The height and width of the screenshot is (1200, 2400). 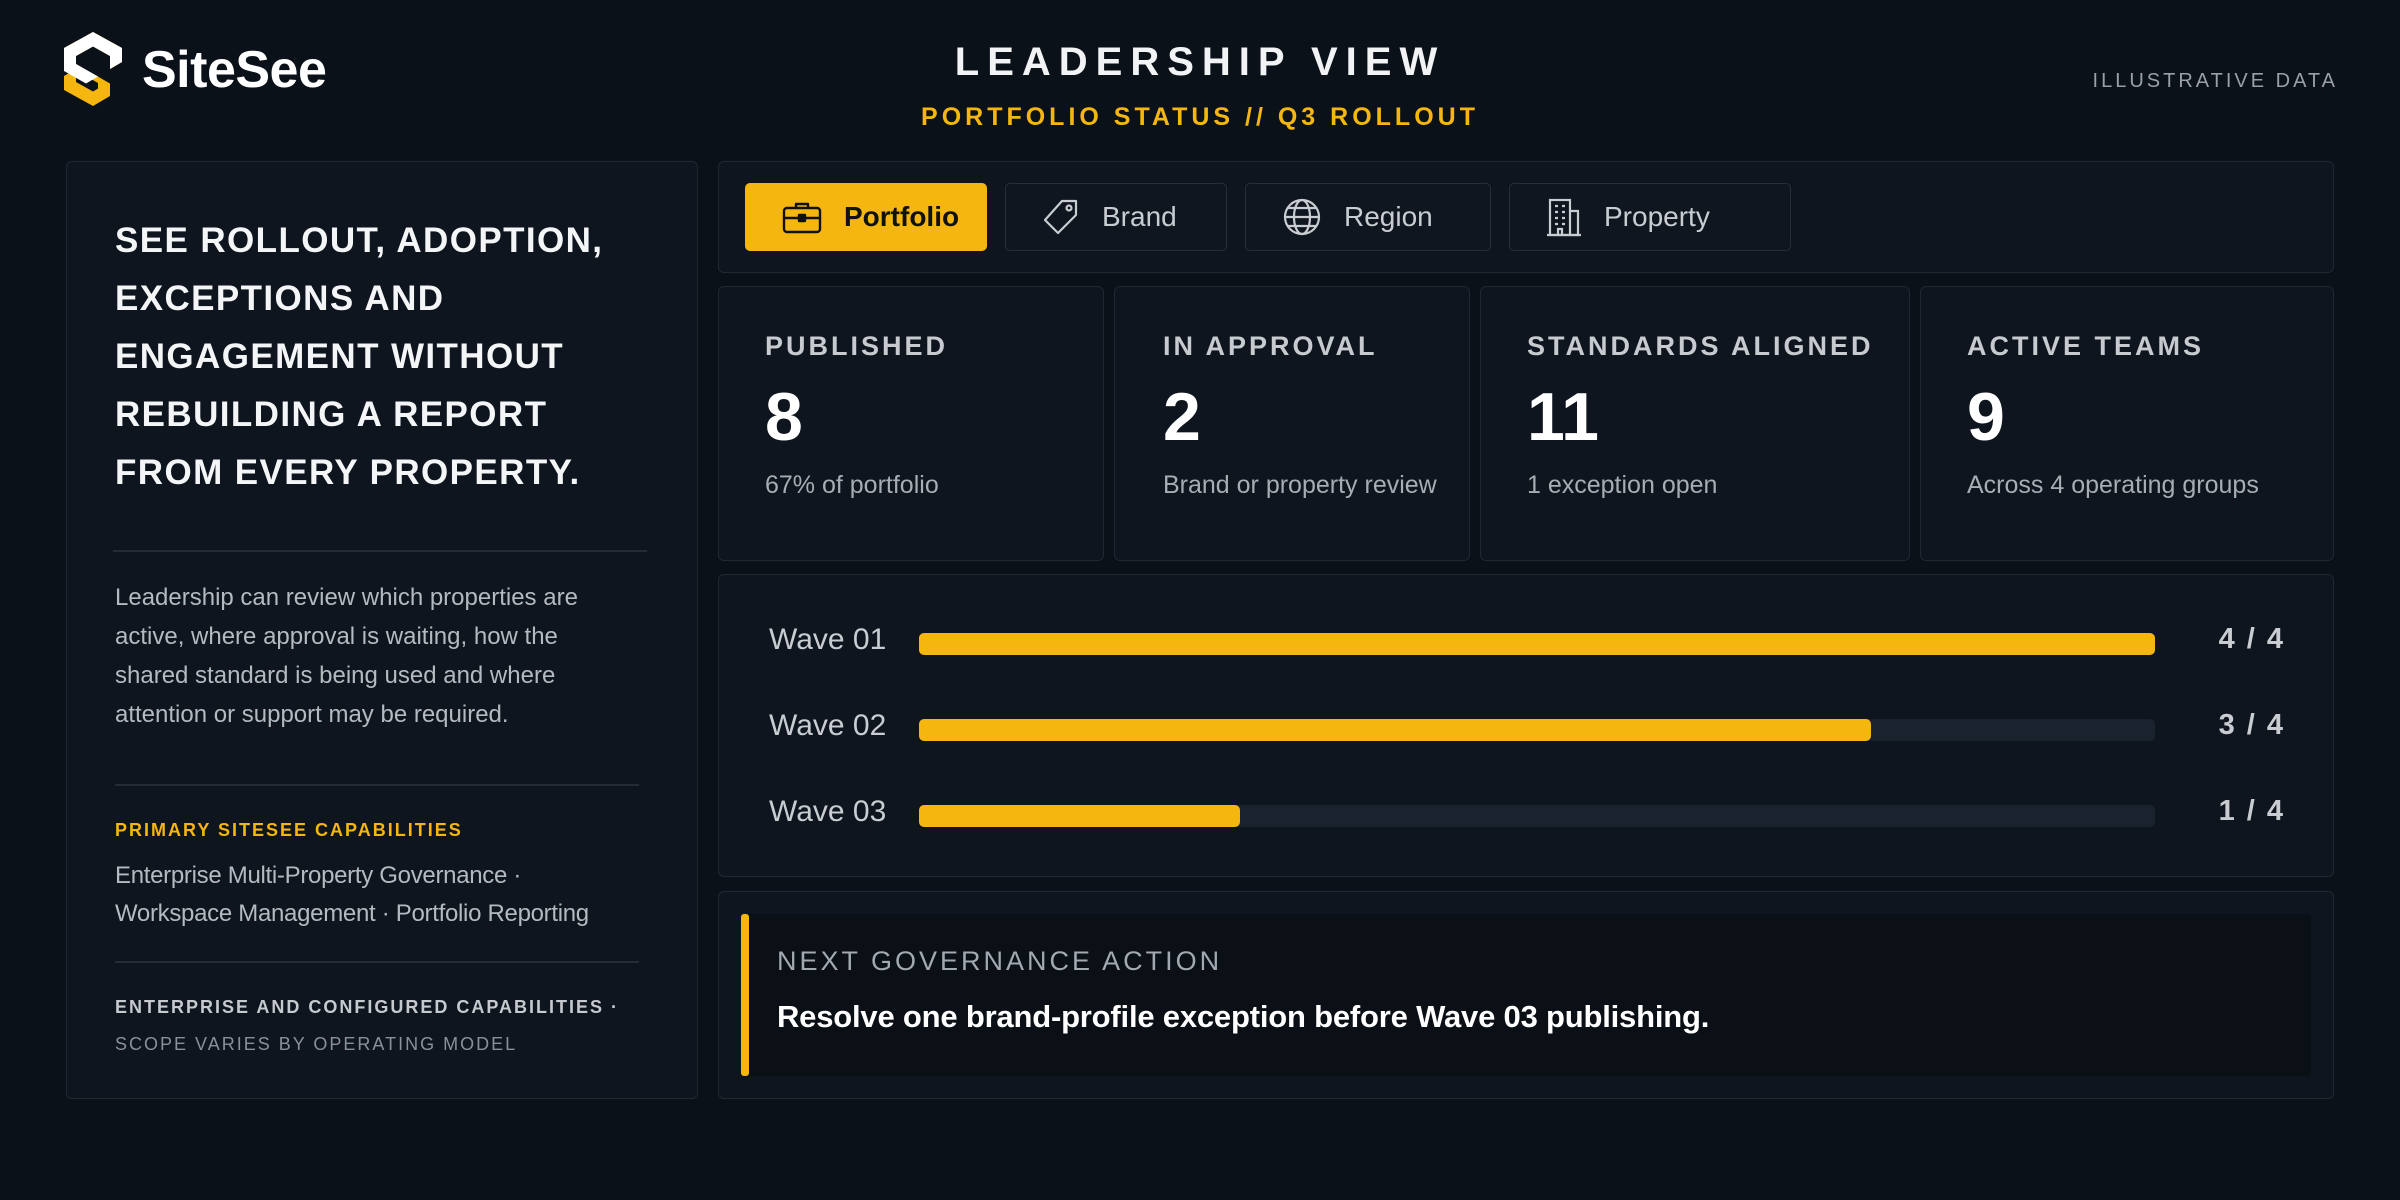 What do you see at coordinates (1182, 417) in the screenshot?
I see `stat-value: 2` at bounding box center [1182, 417].